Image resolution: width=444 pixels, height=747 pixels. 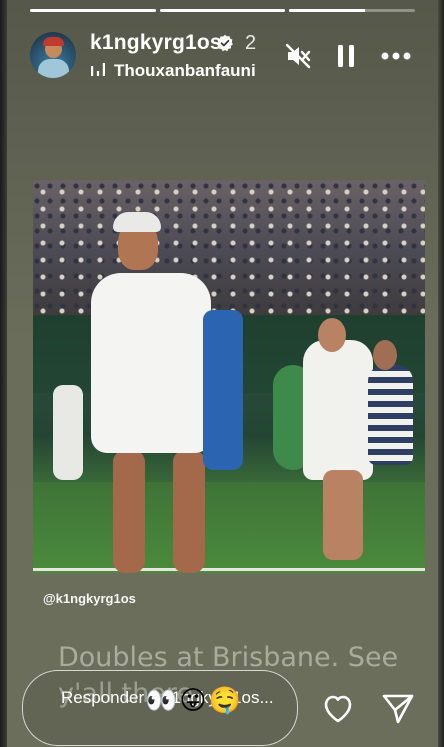 I want to click on left-edge, so click(x=3, y=373).